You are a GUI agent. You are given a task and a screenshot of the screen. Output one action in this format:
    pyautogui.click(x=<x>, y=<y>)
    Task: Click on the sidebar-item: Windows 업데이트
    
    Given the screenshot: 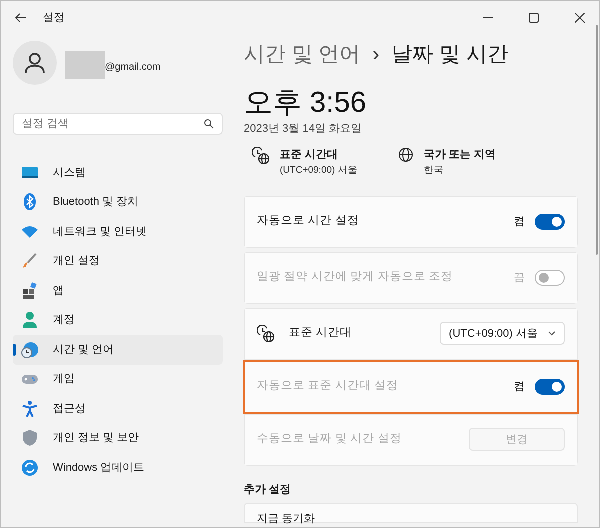 What is the action you would take?
    pyautogui.click(x=118, y=467)
    